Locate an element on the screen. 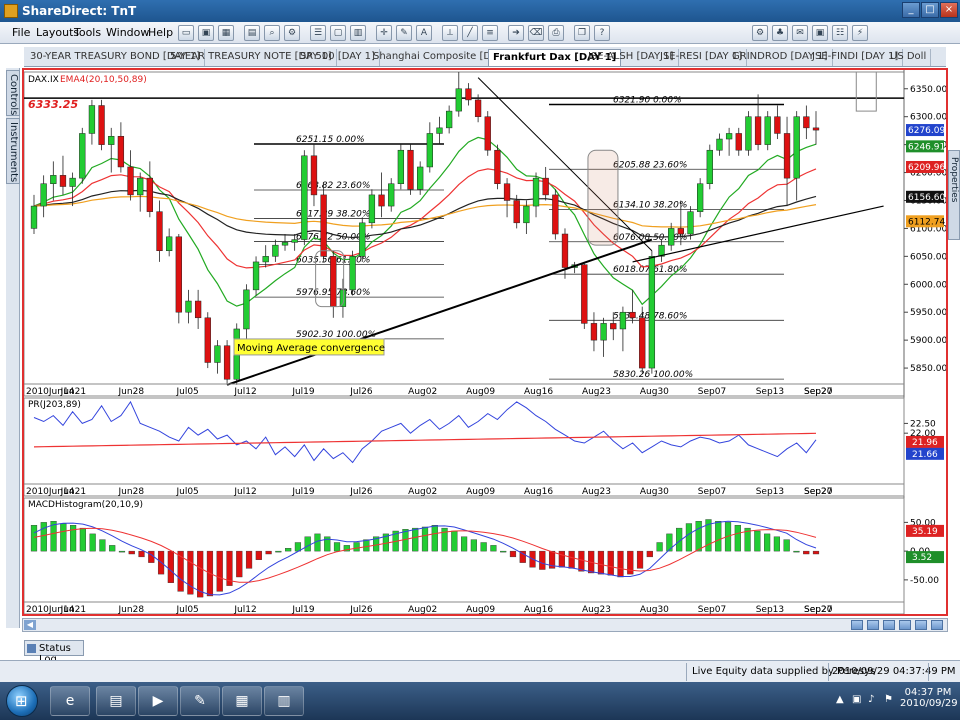  print-icon: ⎙ is located at coordinates (556, 33).